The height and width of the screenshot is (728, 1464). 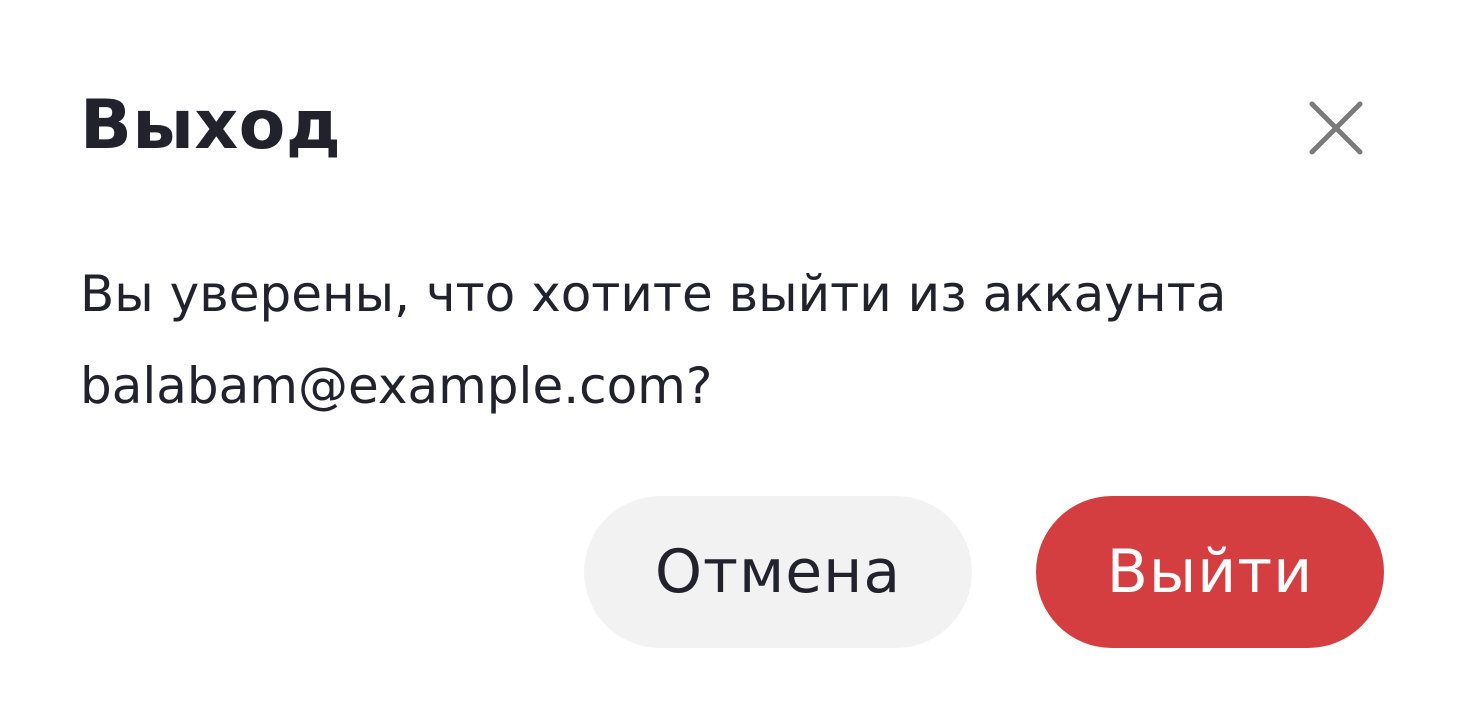 I want to click on close-button, so click(x=1336, y=128).